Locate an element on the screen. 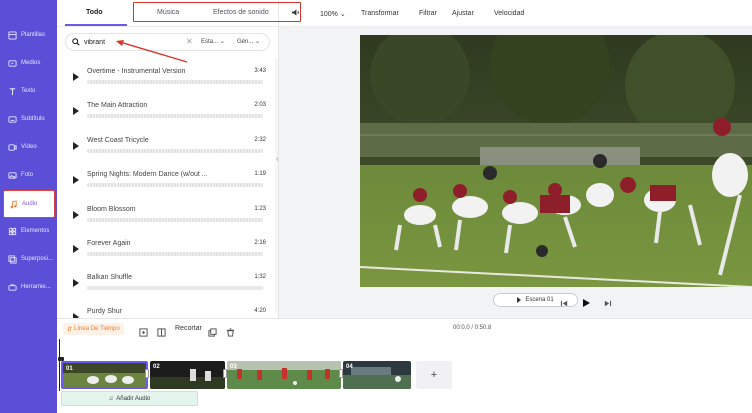 Image resolution: width=752 pixels, height=413 pixels. clip-number: 04 is located at coordinates (349, 367).